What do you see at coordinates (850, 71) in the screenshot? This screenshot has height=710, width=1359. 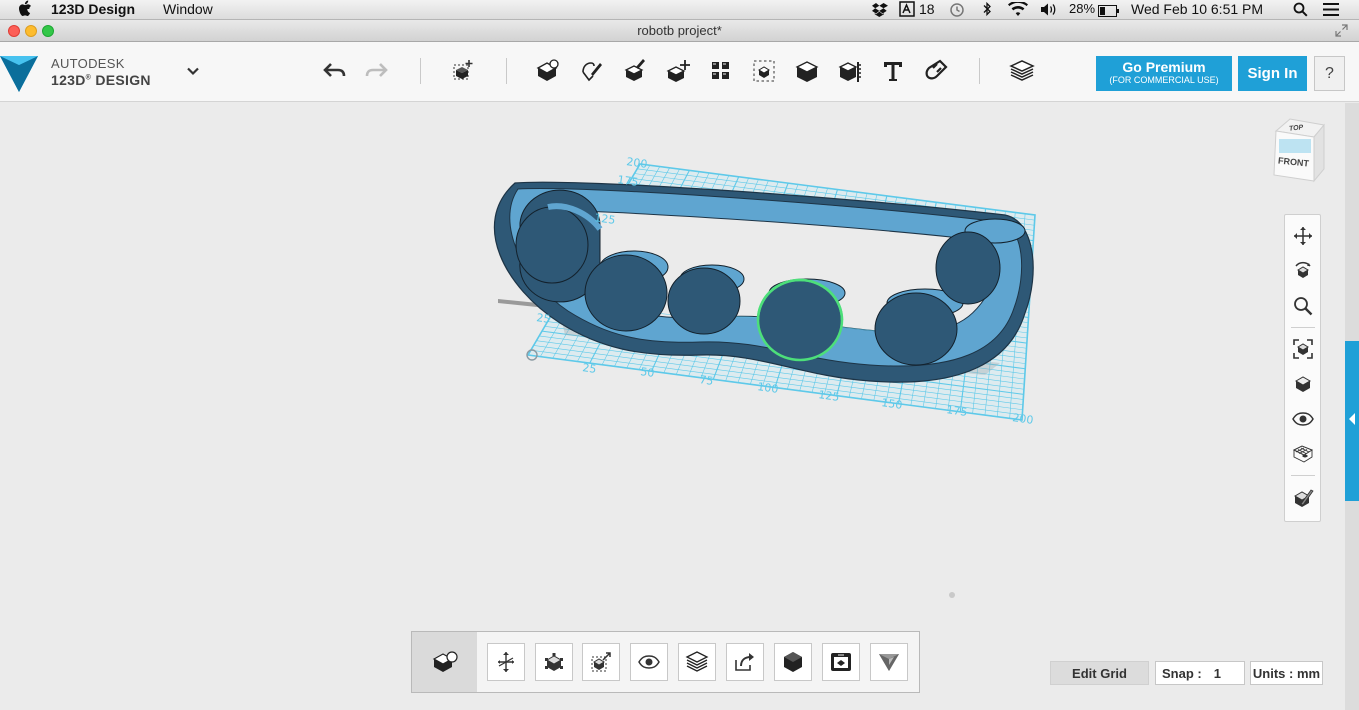 I see `measure-tool-button` at bounding box center [850, 71].